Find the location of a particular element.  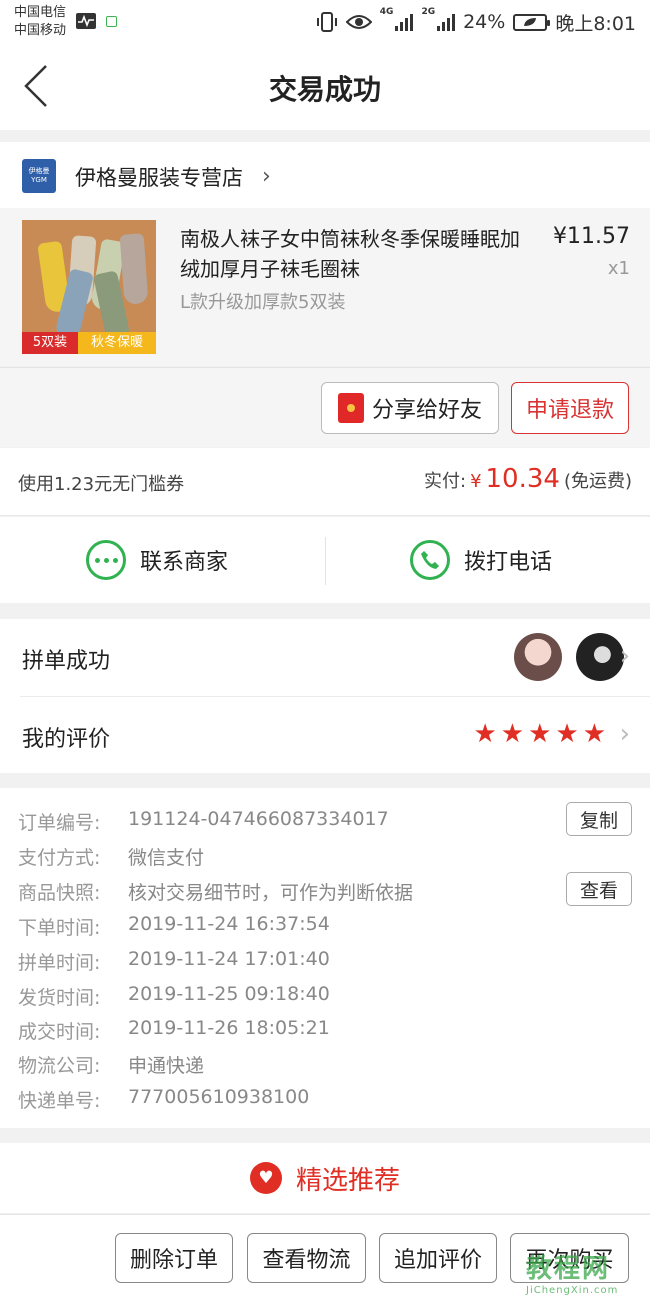

snapshot-line: 商品快照: 核对交易细节时，可作为判断依据 is located at coordinates (215, 891).